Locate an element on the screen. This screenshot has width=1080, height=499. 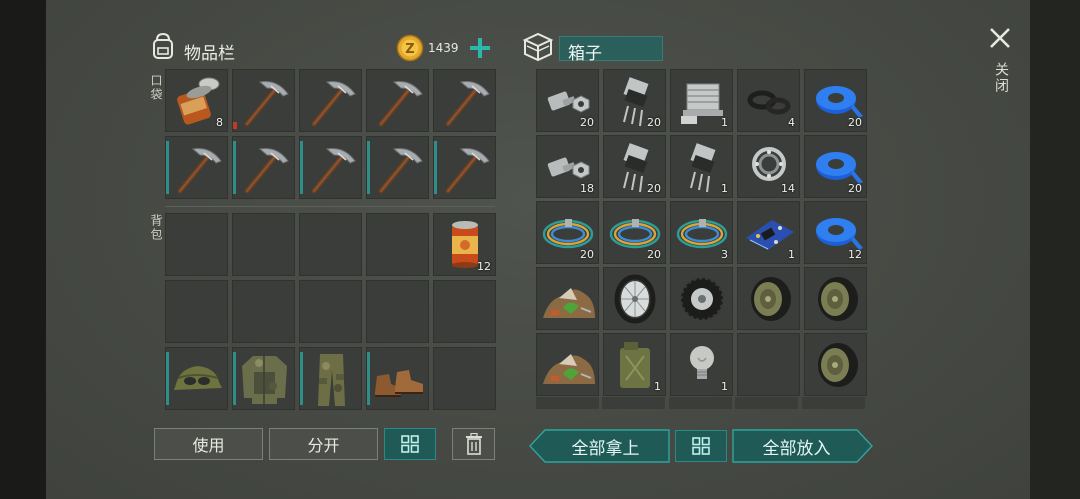
item-slot-rubber-ring: 4 is located at coordinates (768, 100).